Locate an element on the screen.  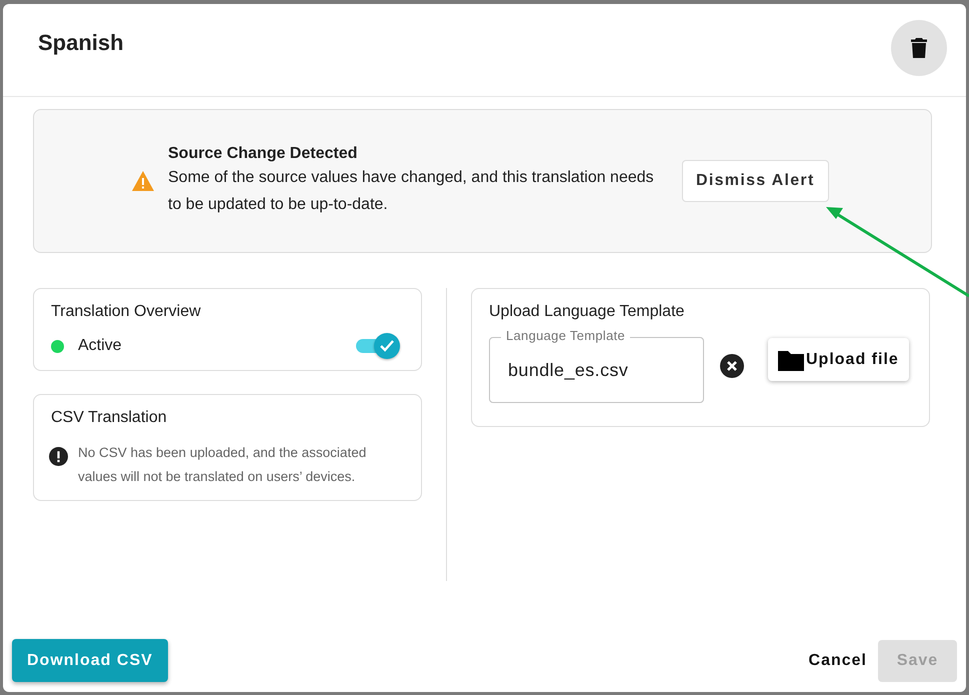
upload-file-button: Upload file is located at coordinates (838, 359).